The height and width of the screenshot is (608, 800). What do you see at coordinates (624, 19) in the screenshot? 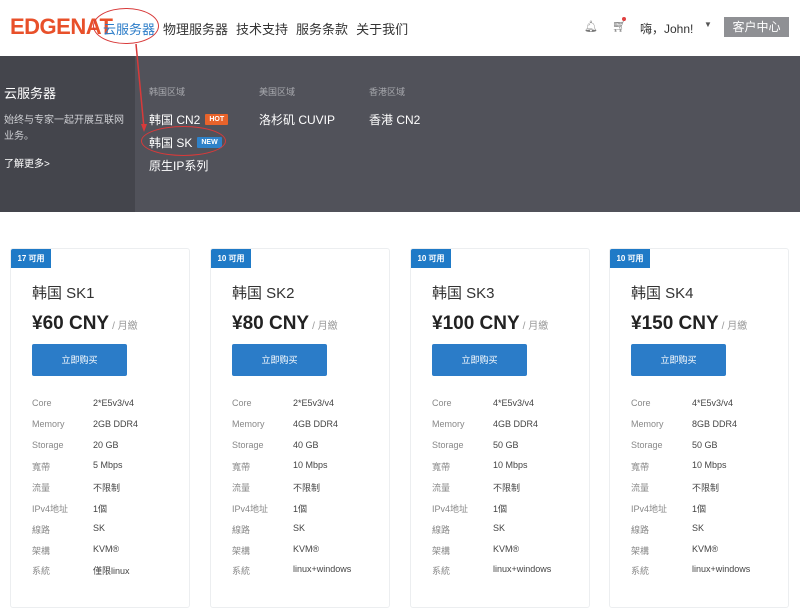
I see `cart-notification-dot` at bounding box center [624, 19].